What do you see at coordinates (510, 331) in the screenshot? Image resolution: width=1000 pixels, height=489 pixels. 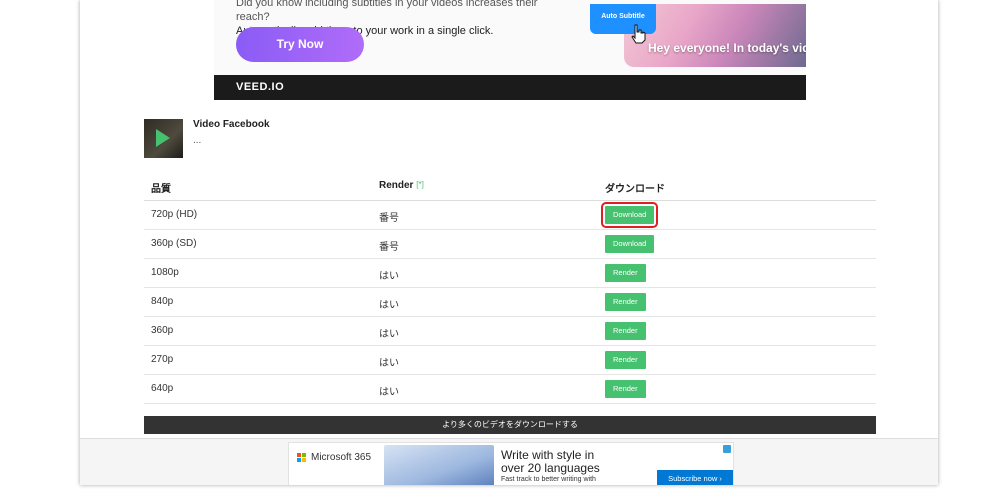 I see `table-row: 360p はい Render` at bounding box center [510, 331].